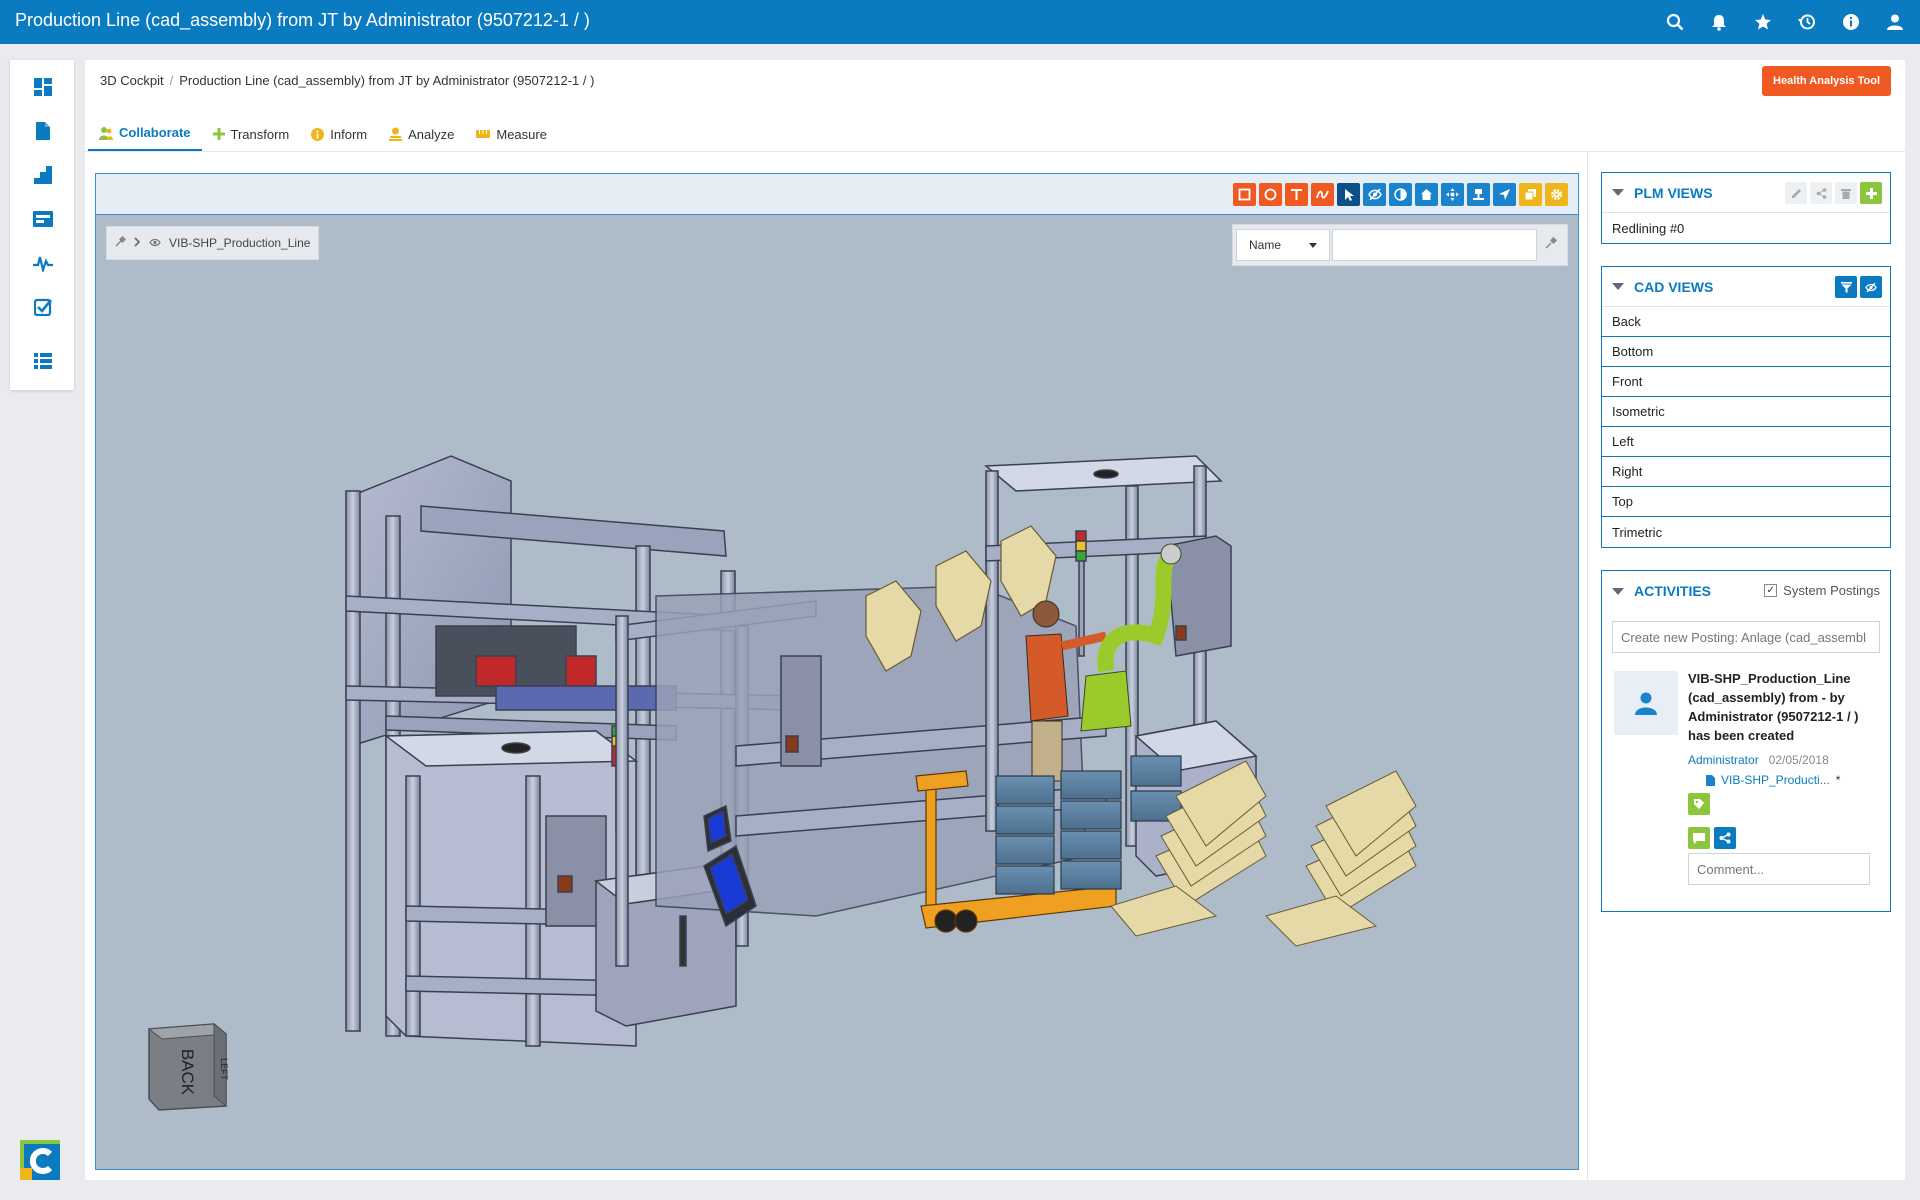  What do you see at coordinates (43, 219) in the screenshot?
I see `card-icon` at bounding box center [43, 219].